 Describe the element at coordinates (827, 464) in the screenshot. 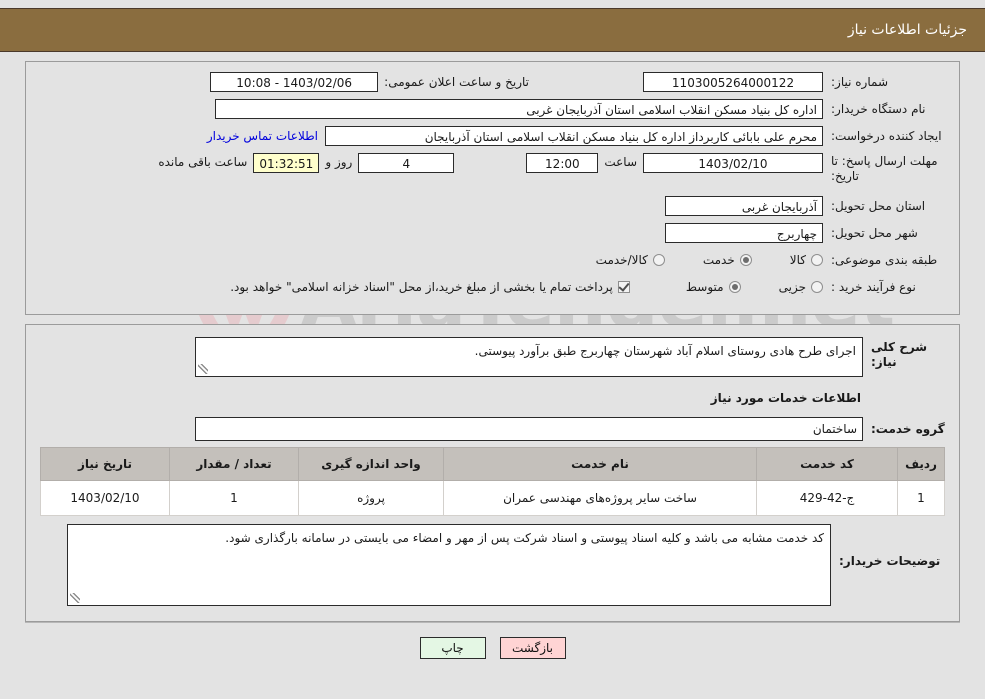

I see `col-service-code: کد خدمت` at that location.